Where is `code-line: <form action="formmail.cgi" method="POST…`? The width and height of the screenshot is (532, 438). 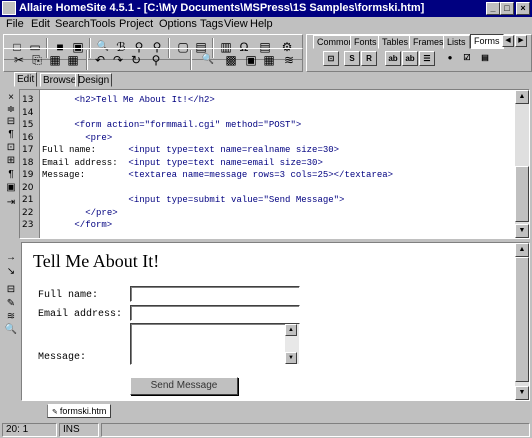 code-line: <form action="formmail.cgi" method="POST… is located at coordinates (171, 125).